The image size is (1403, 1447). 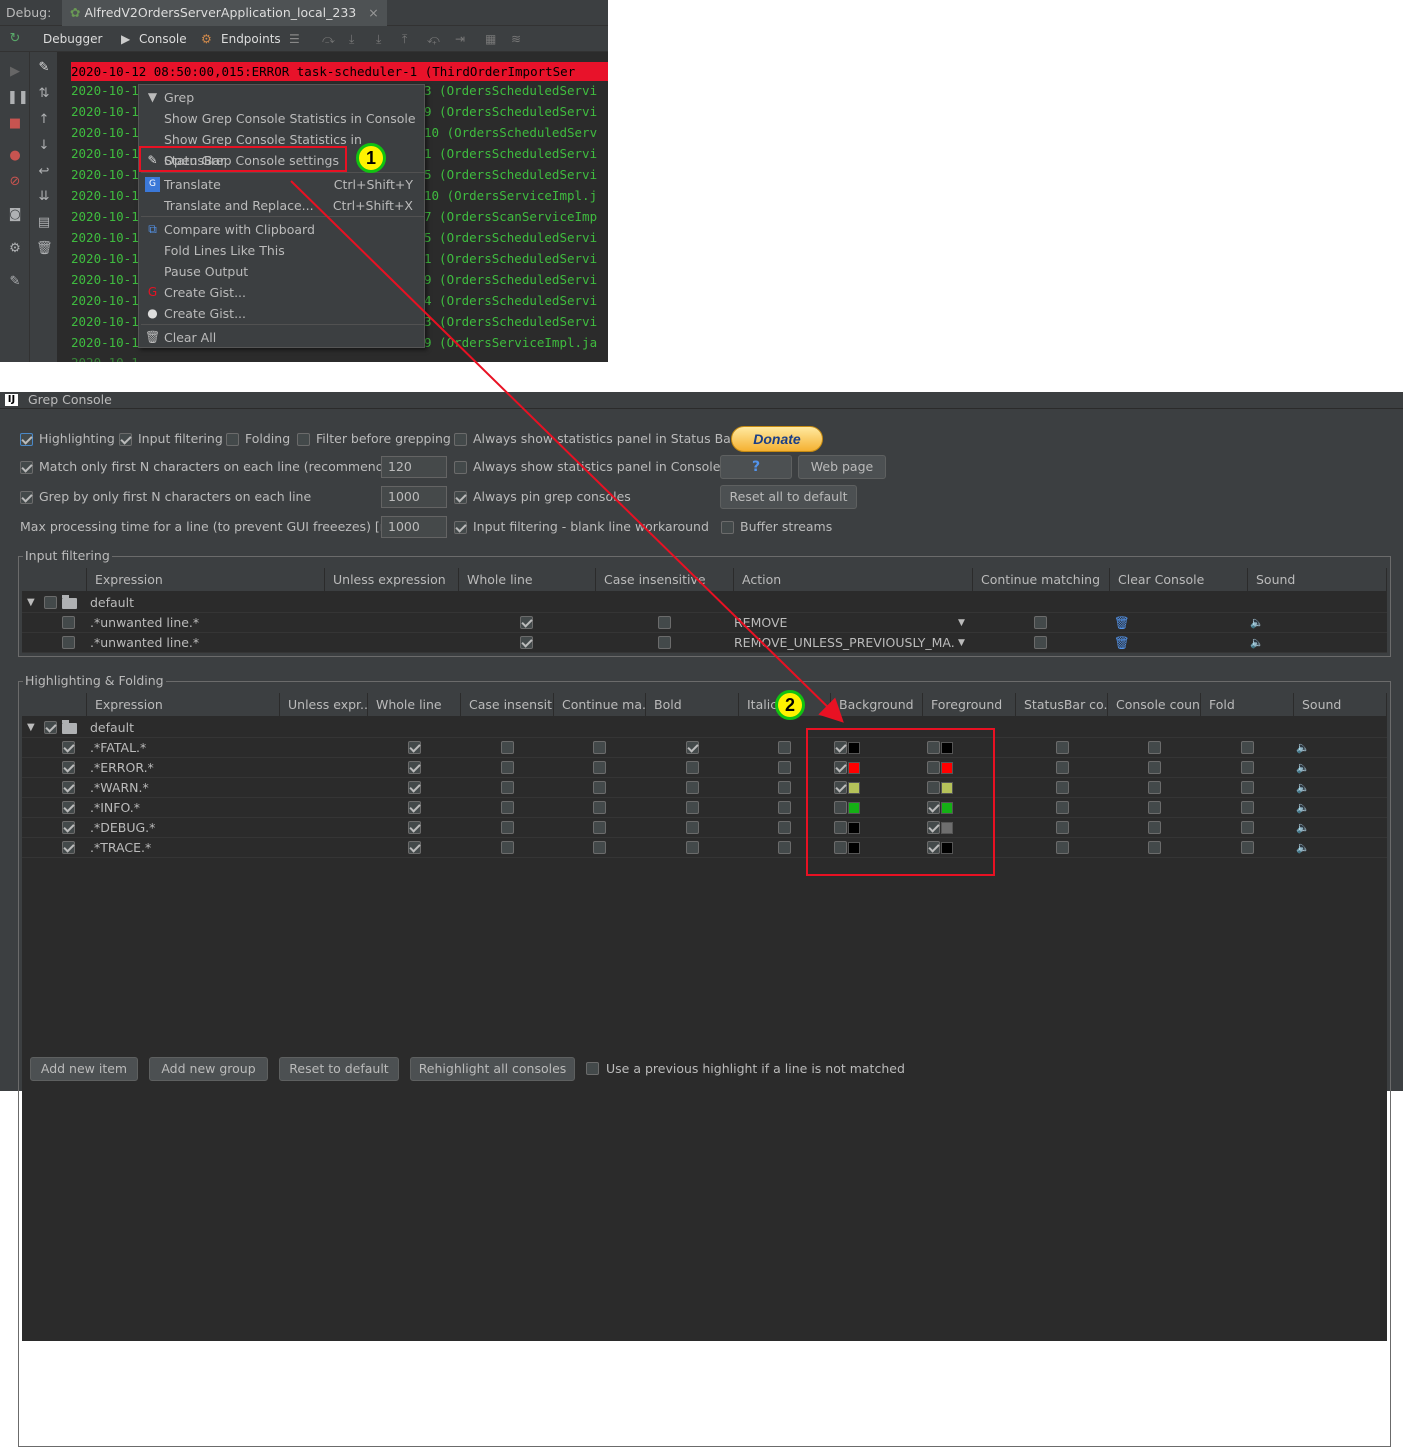 What do you see at coordinates (704, 748) in the screenshot?
I see `table-row: .*FATAL.* 🔈` at bounding box center [704, 748].